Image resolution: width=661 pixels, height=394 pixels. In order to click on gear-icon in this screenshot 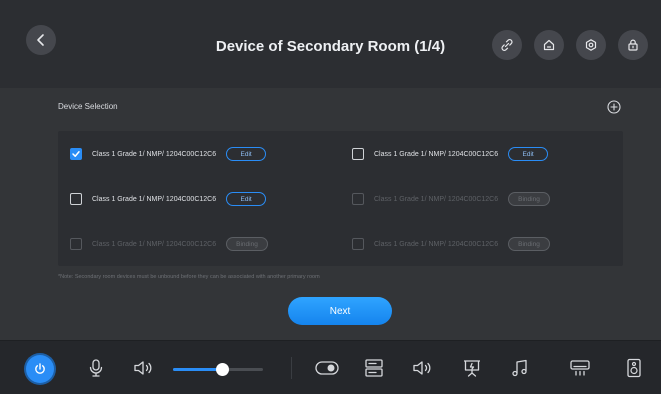, I will do `click(591, 45)`.